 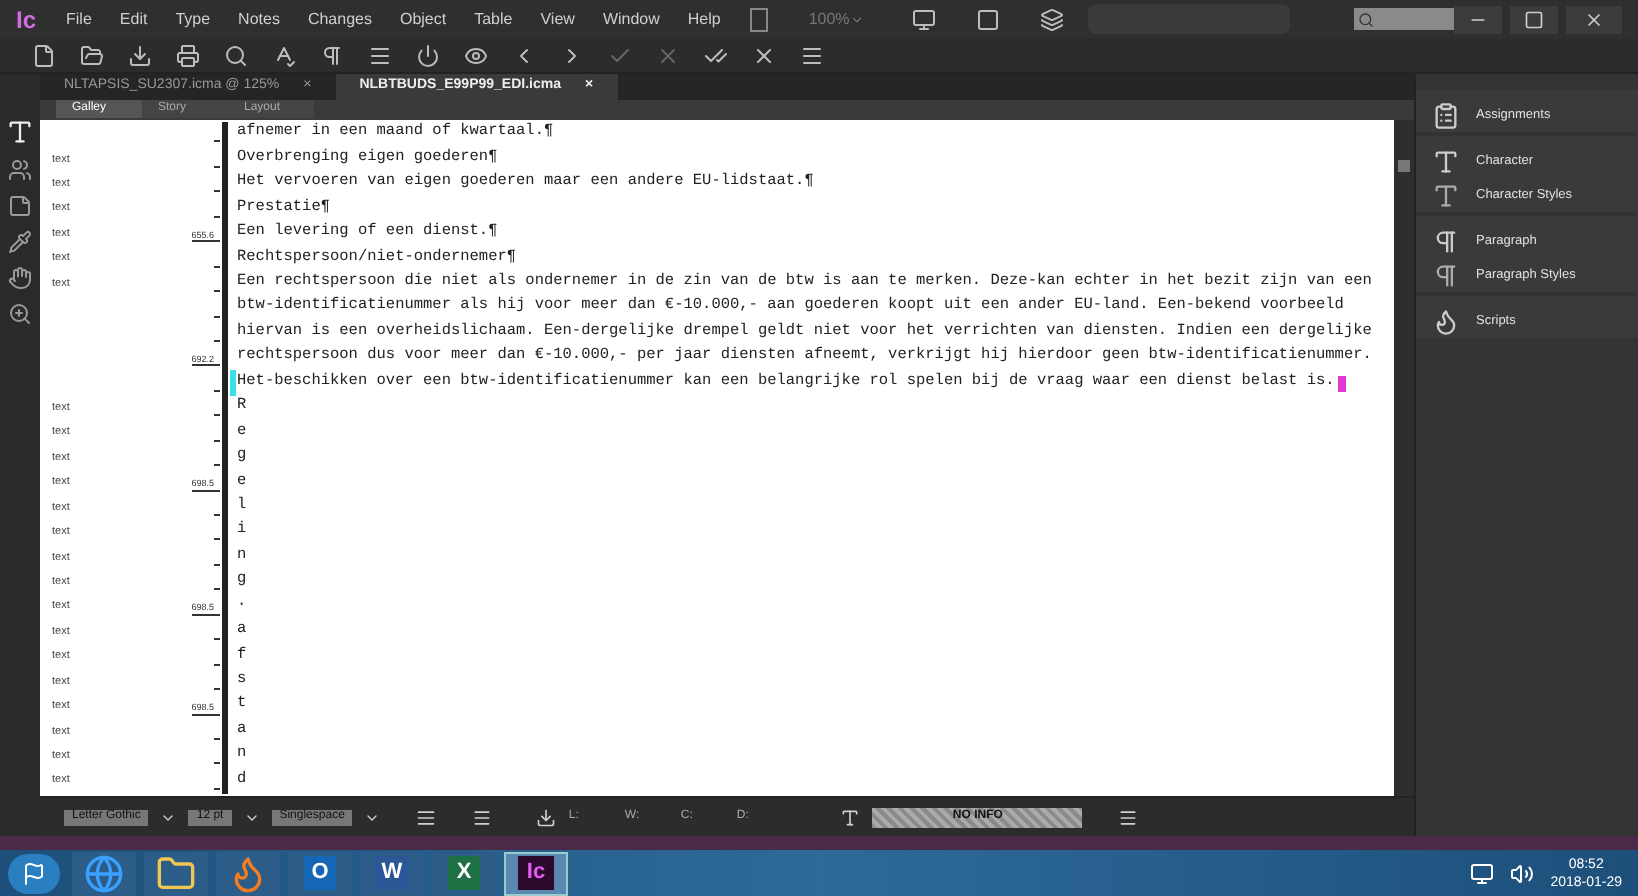 I want to click on clipboard-icon, so click(x=1446, y=115).